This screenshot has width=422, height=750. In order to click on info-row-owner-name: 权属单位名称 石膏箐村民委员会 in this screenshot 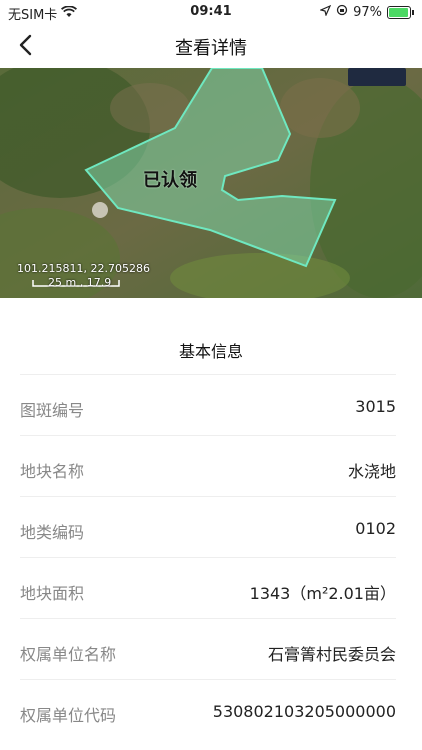, I will do `click(208, 649)`.